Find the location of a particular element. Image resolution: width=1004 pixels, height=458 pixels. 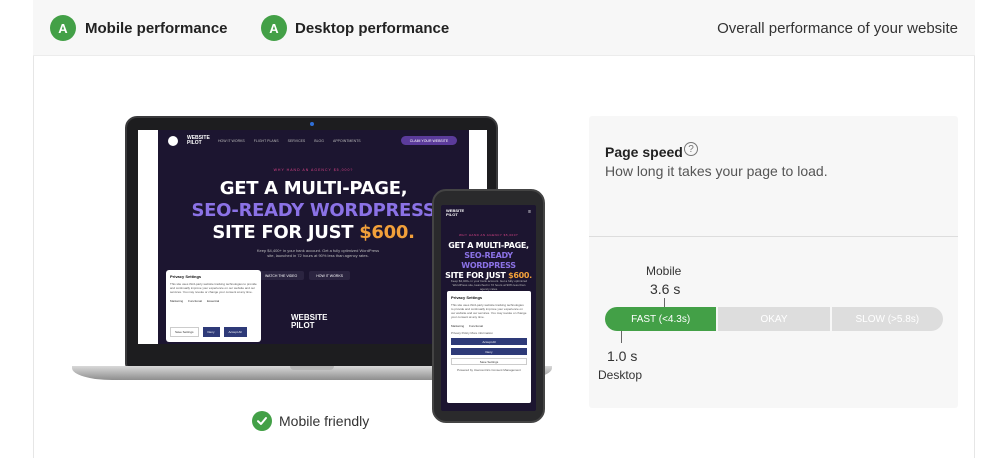

privacy-essential: Essential is located at coordinates (213, 301).